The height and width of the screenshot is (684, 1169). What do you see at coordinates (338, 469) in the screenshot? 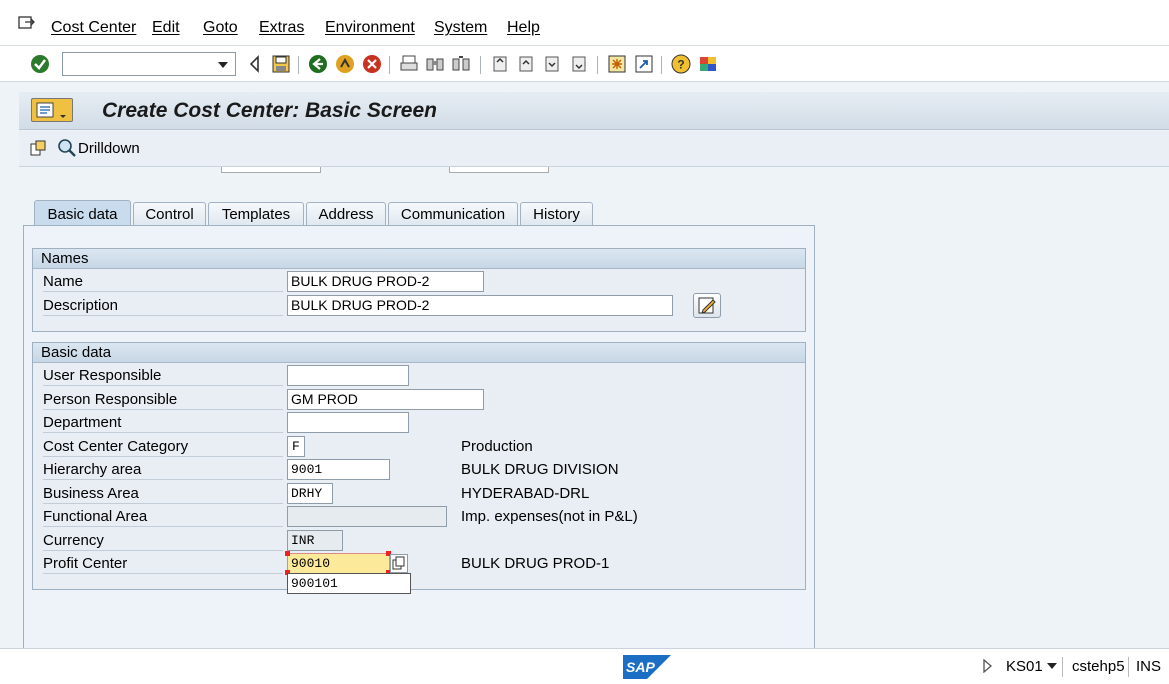
I see `hierarchy-area-field: 9001` at bounding box center [338, 469].